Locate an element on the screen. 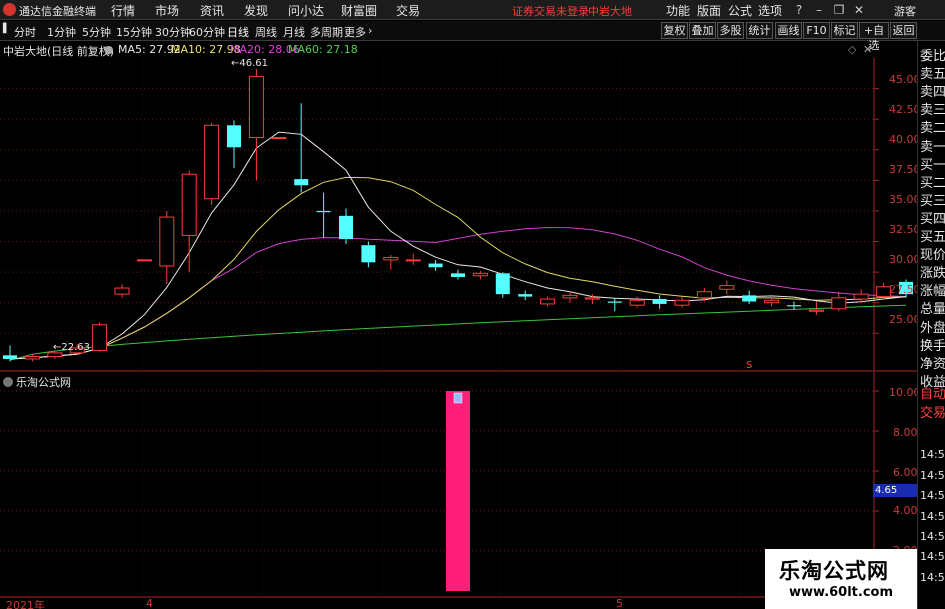 The width and height of the screenshot is (945, 609). quote-panel-item: 交易 is located at coordinates (932, 411).